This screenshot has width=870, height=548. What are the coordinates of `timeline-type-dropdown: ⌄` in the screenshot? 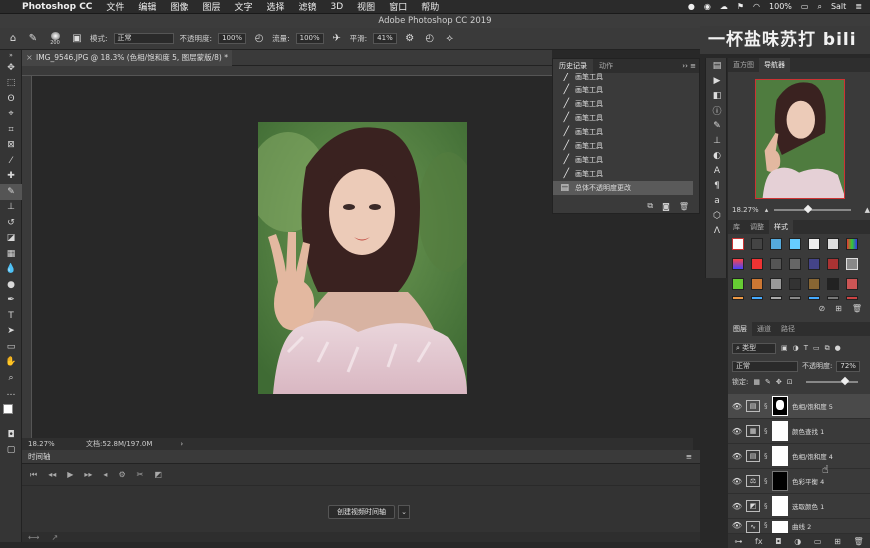 It's located at (404, 512).